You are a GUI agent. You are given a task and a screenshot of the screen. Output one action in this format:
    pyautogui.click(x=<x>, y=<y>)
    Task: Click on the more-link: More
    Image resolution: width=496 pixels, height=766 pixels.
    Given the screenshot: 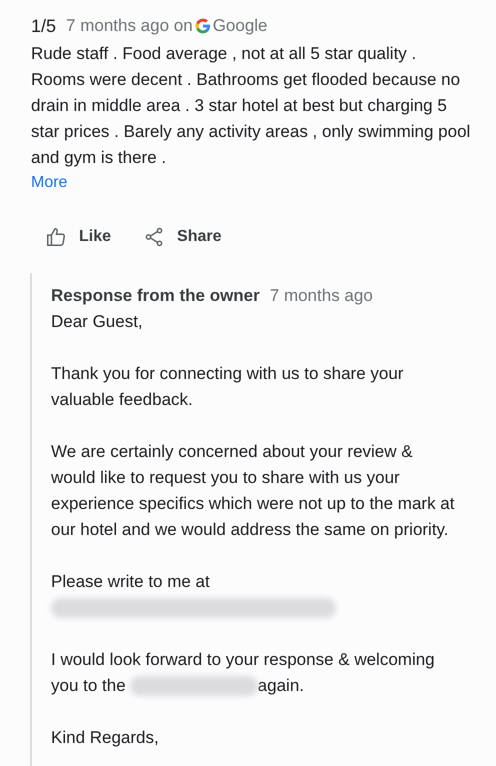 What is the action you would take?
    pyautogui.click(x=49, y=183)
    